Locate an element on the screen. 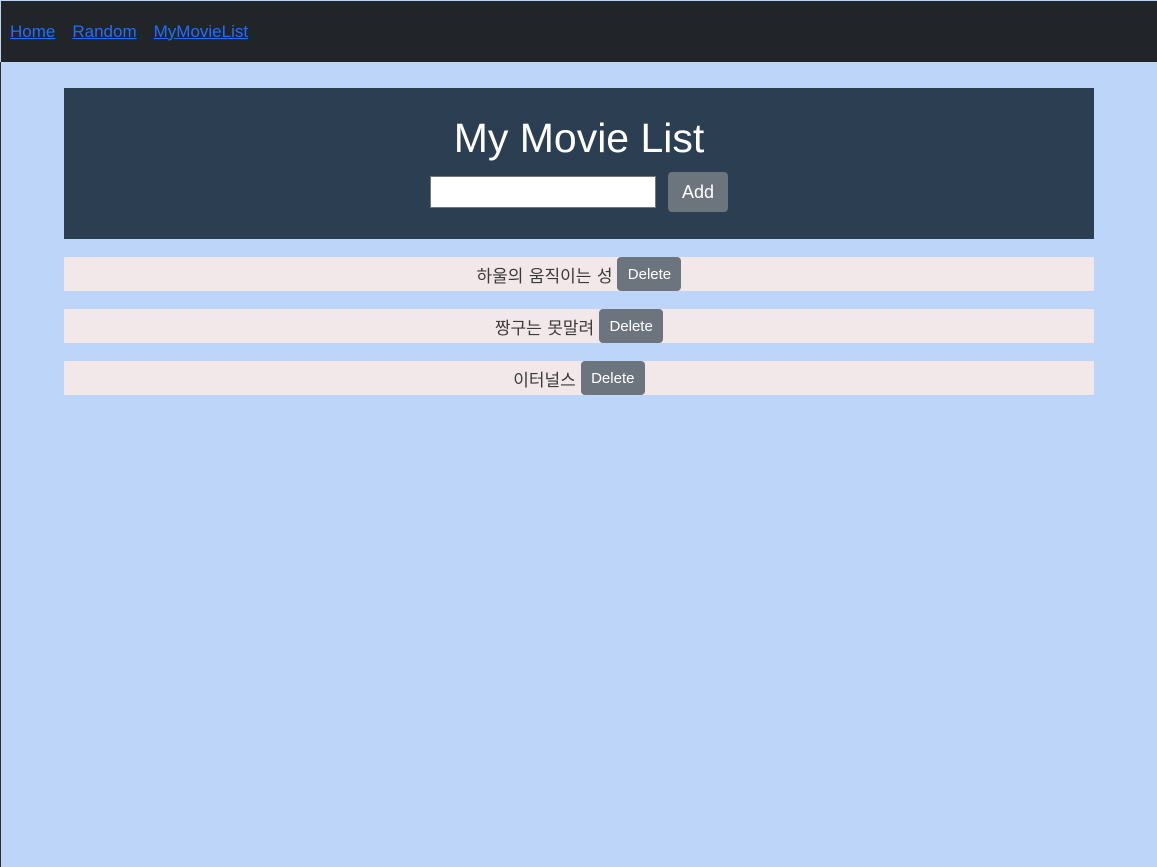 This screenshot has height=867, width=1157. list-item: 하울의 움직이는 성 Delete is located at coordinates (579, 274).